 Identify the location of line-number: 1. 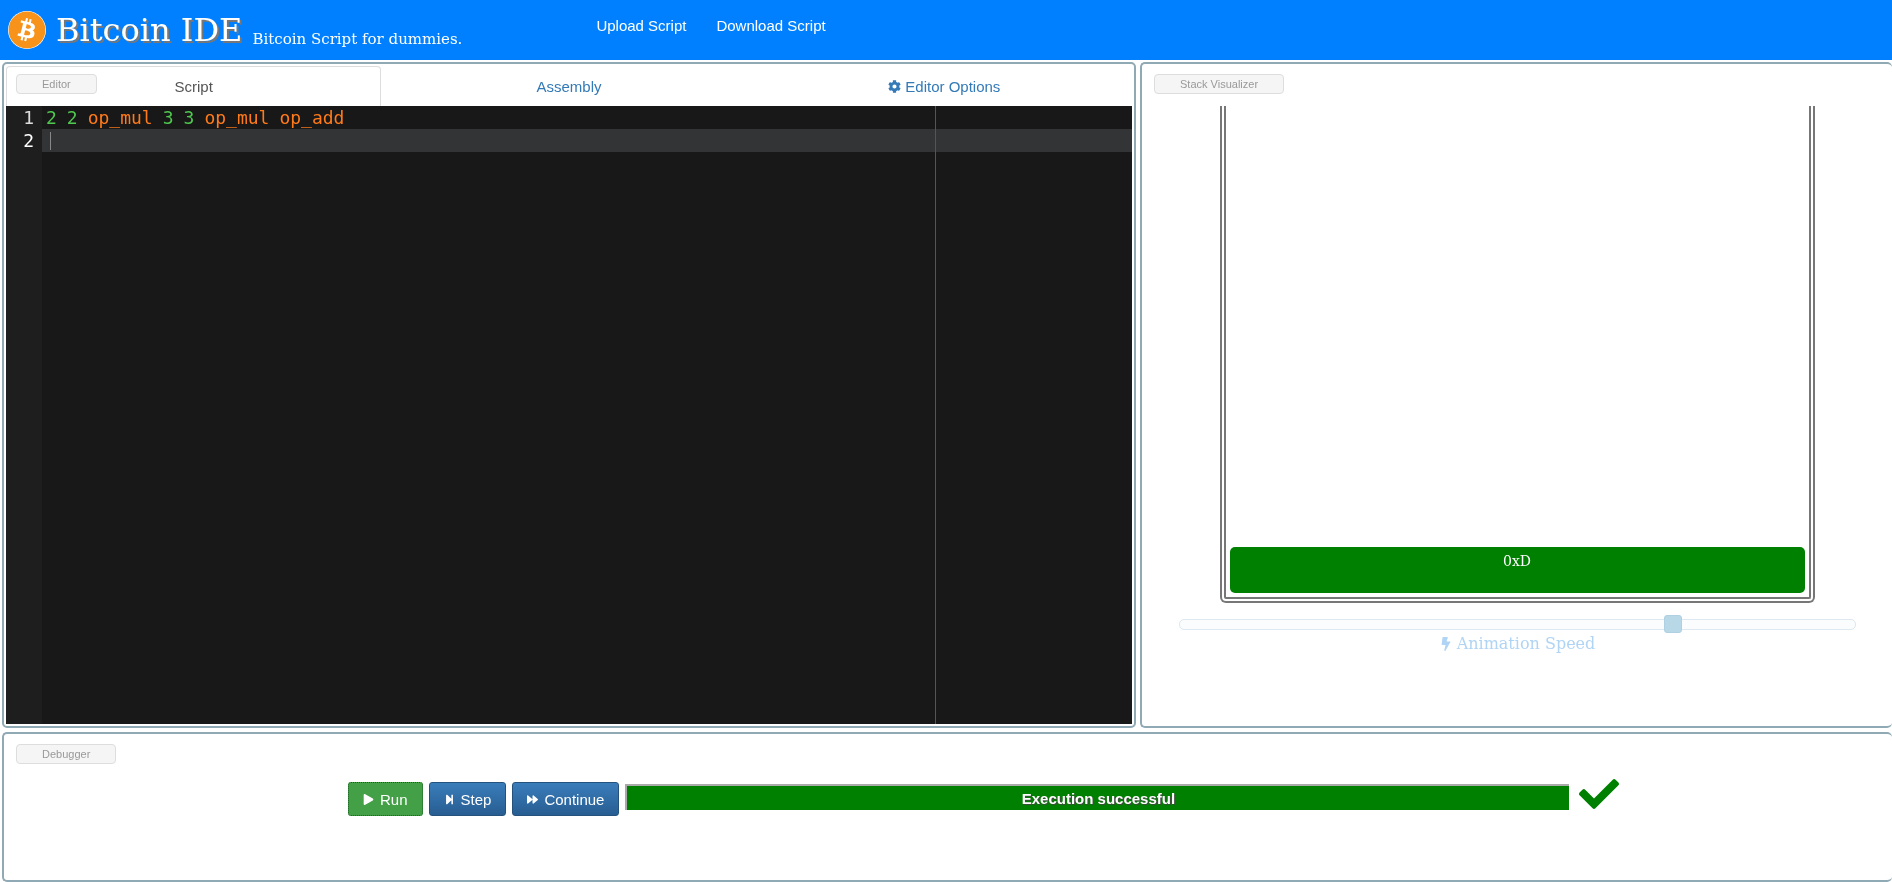
(24, 117).